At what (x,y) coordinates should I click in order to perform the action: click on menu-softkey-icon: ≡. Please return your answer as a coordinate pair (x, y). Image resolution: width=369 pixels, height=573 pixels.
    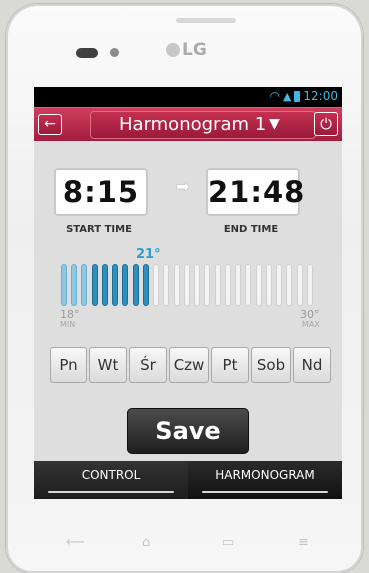
    Looking at the image, I should click on (303, 542).